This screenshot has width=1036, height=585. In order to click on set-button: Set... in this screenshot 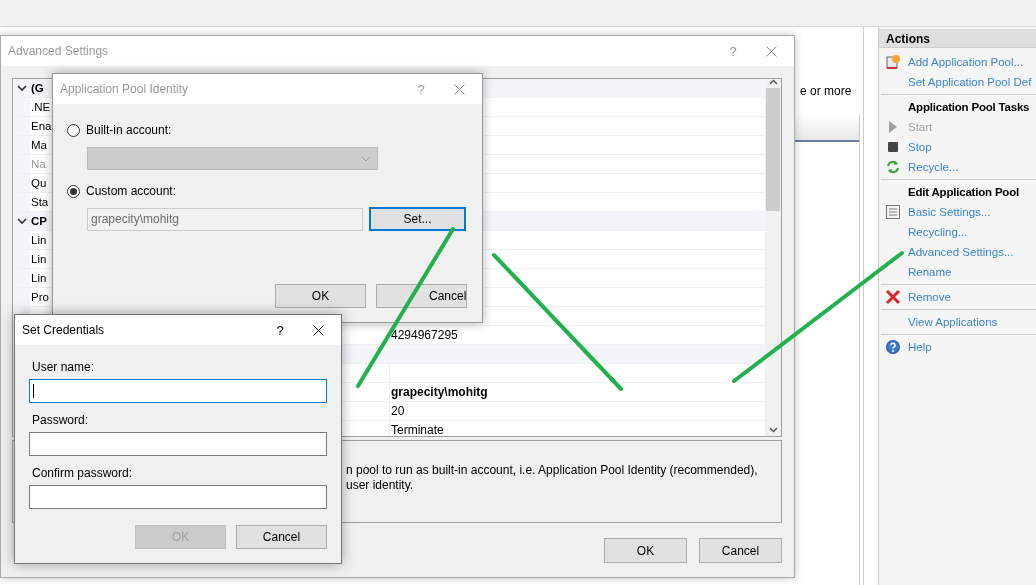, I will do `click(417, 219)`.